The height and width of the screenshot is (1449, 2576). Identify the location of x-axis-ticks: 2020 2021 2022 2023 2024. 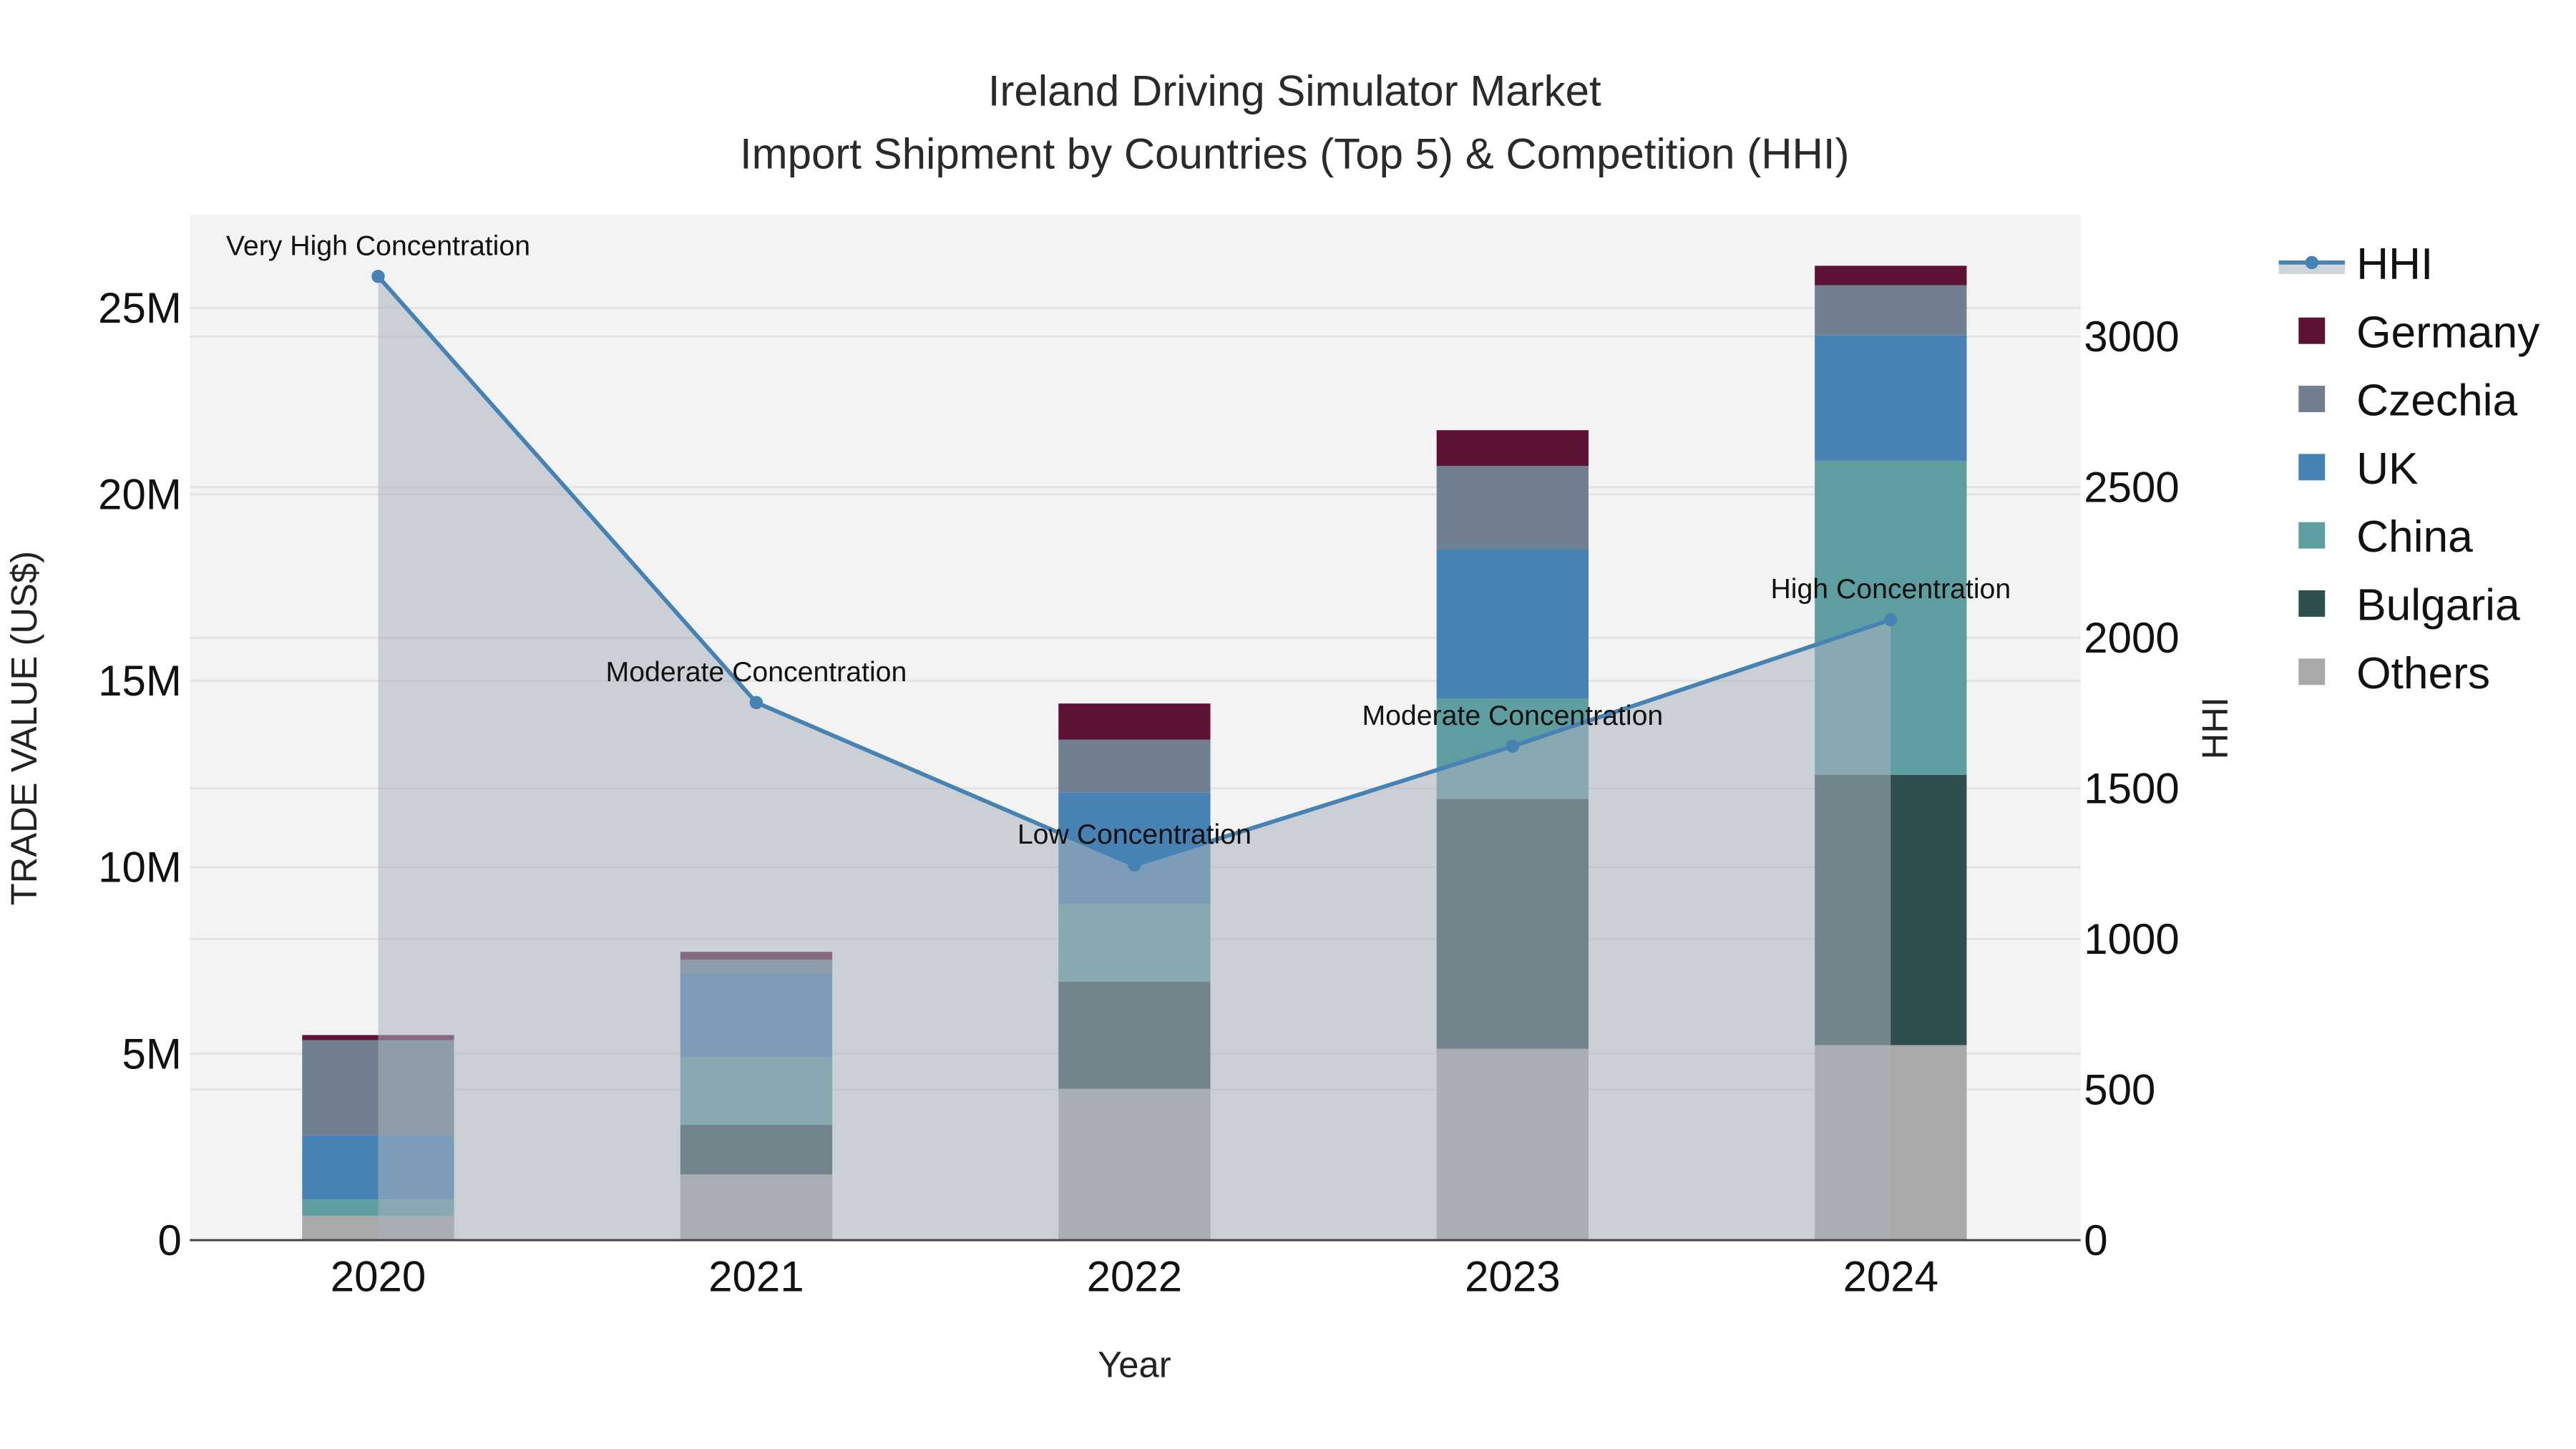
(1134, 1277).